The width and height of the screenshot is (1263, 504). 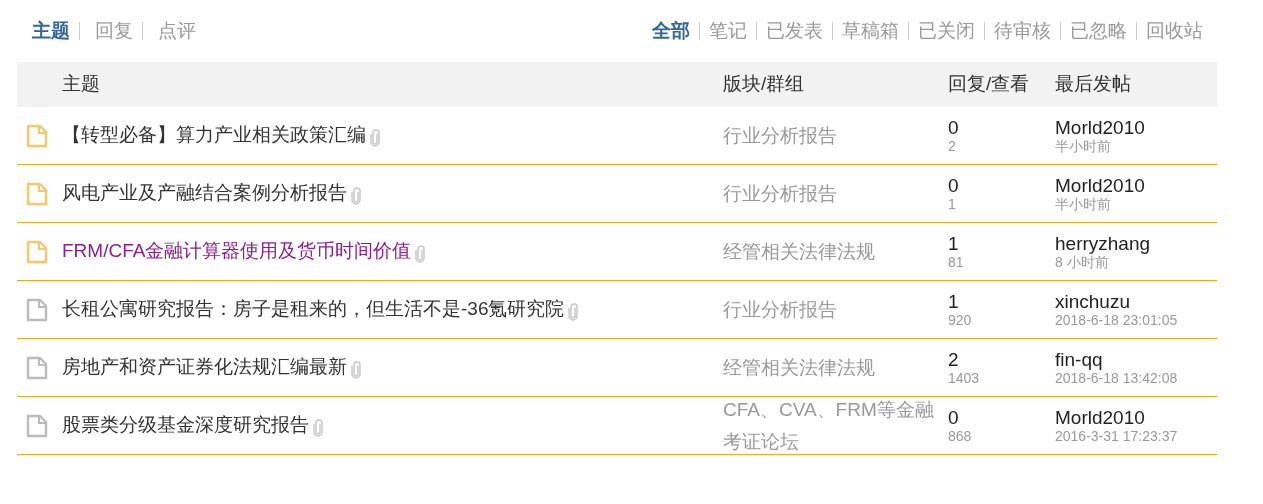 What do you see at coordinates (952, 145) in the screenshot?
I see `view-count: 2` at bounding box center [952, 145].